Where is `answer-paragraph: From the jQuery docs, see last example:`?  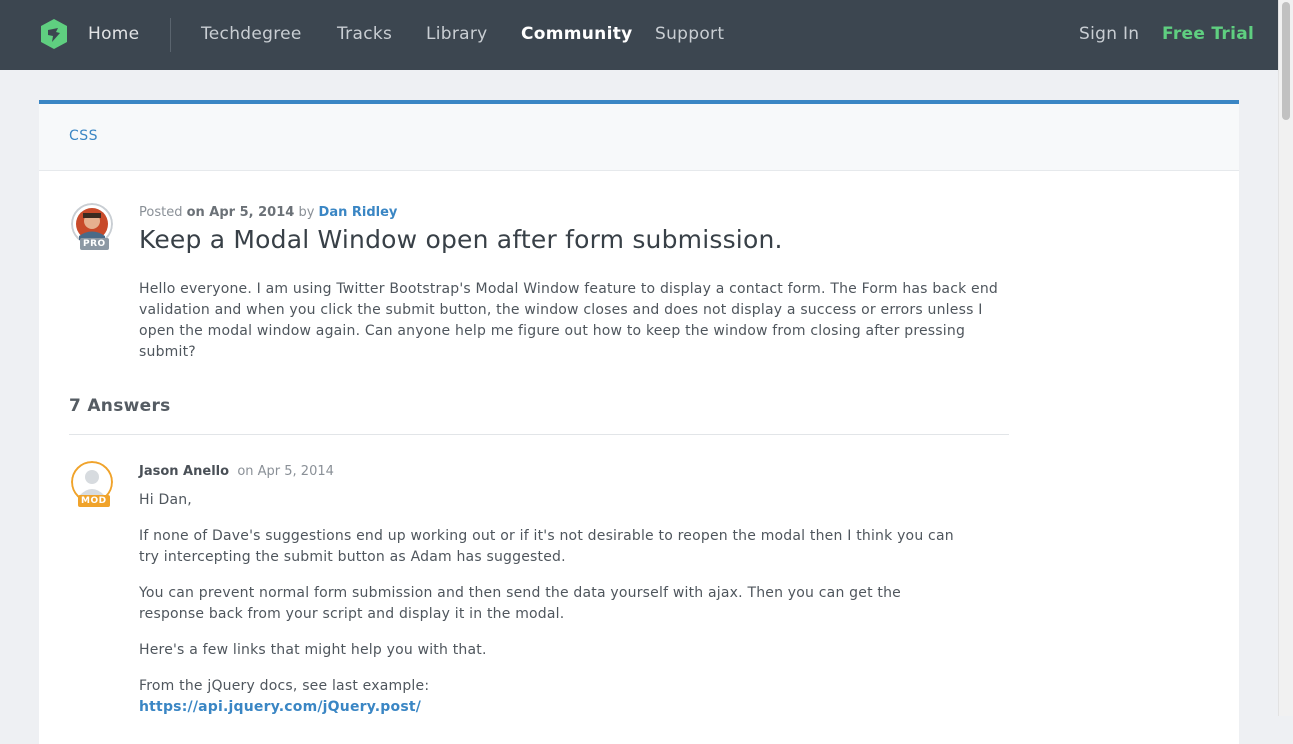
answer-paragraph: From the jQuery docs, see last example: is located at coordinates (284, 686).